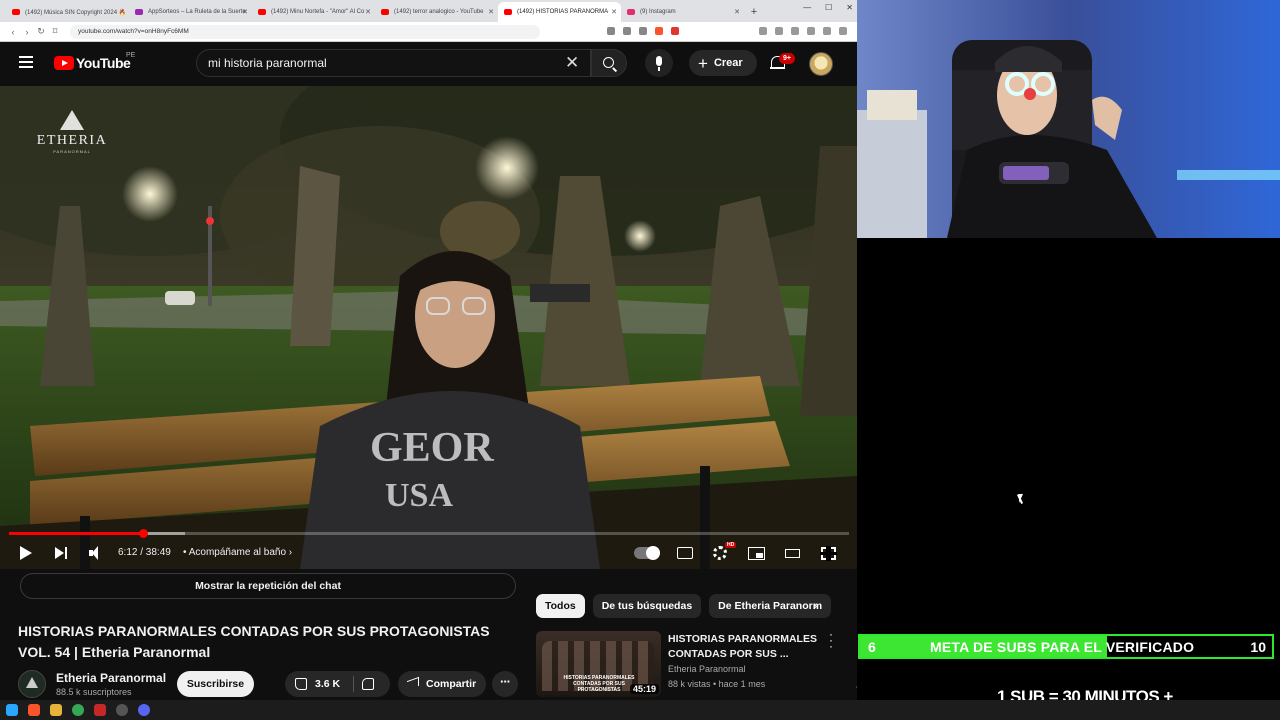  What do you see at coordinates (12, 710) in the screenshot?
I see `windows-start-icon` at bounding box center [12, 710].